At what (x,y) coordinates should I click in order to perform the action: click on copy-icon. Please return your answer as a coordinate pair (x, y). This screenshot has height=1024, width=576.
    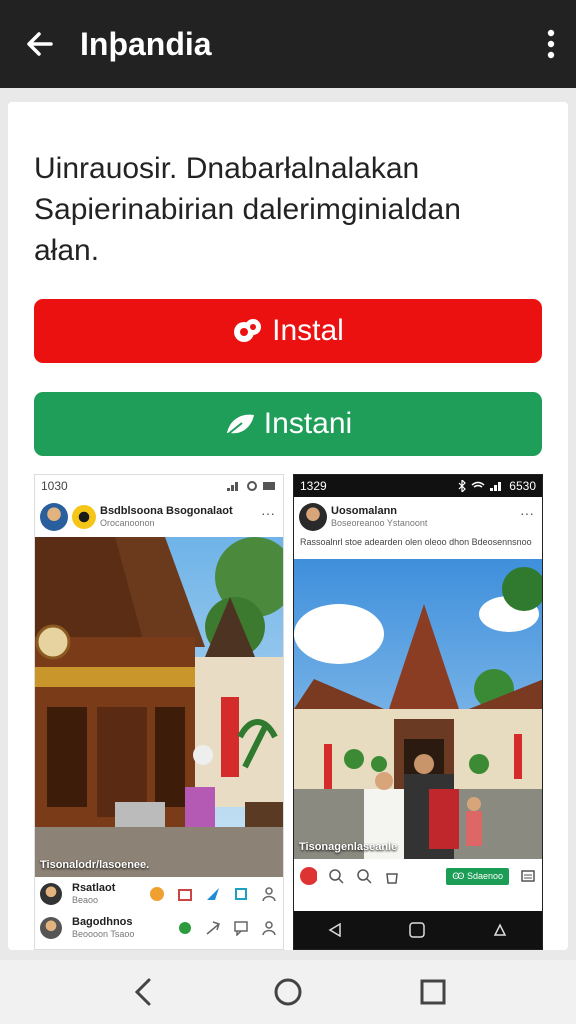
    Looking at the image, I should click on (241, 894).